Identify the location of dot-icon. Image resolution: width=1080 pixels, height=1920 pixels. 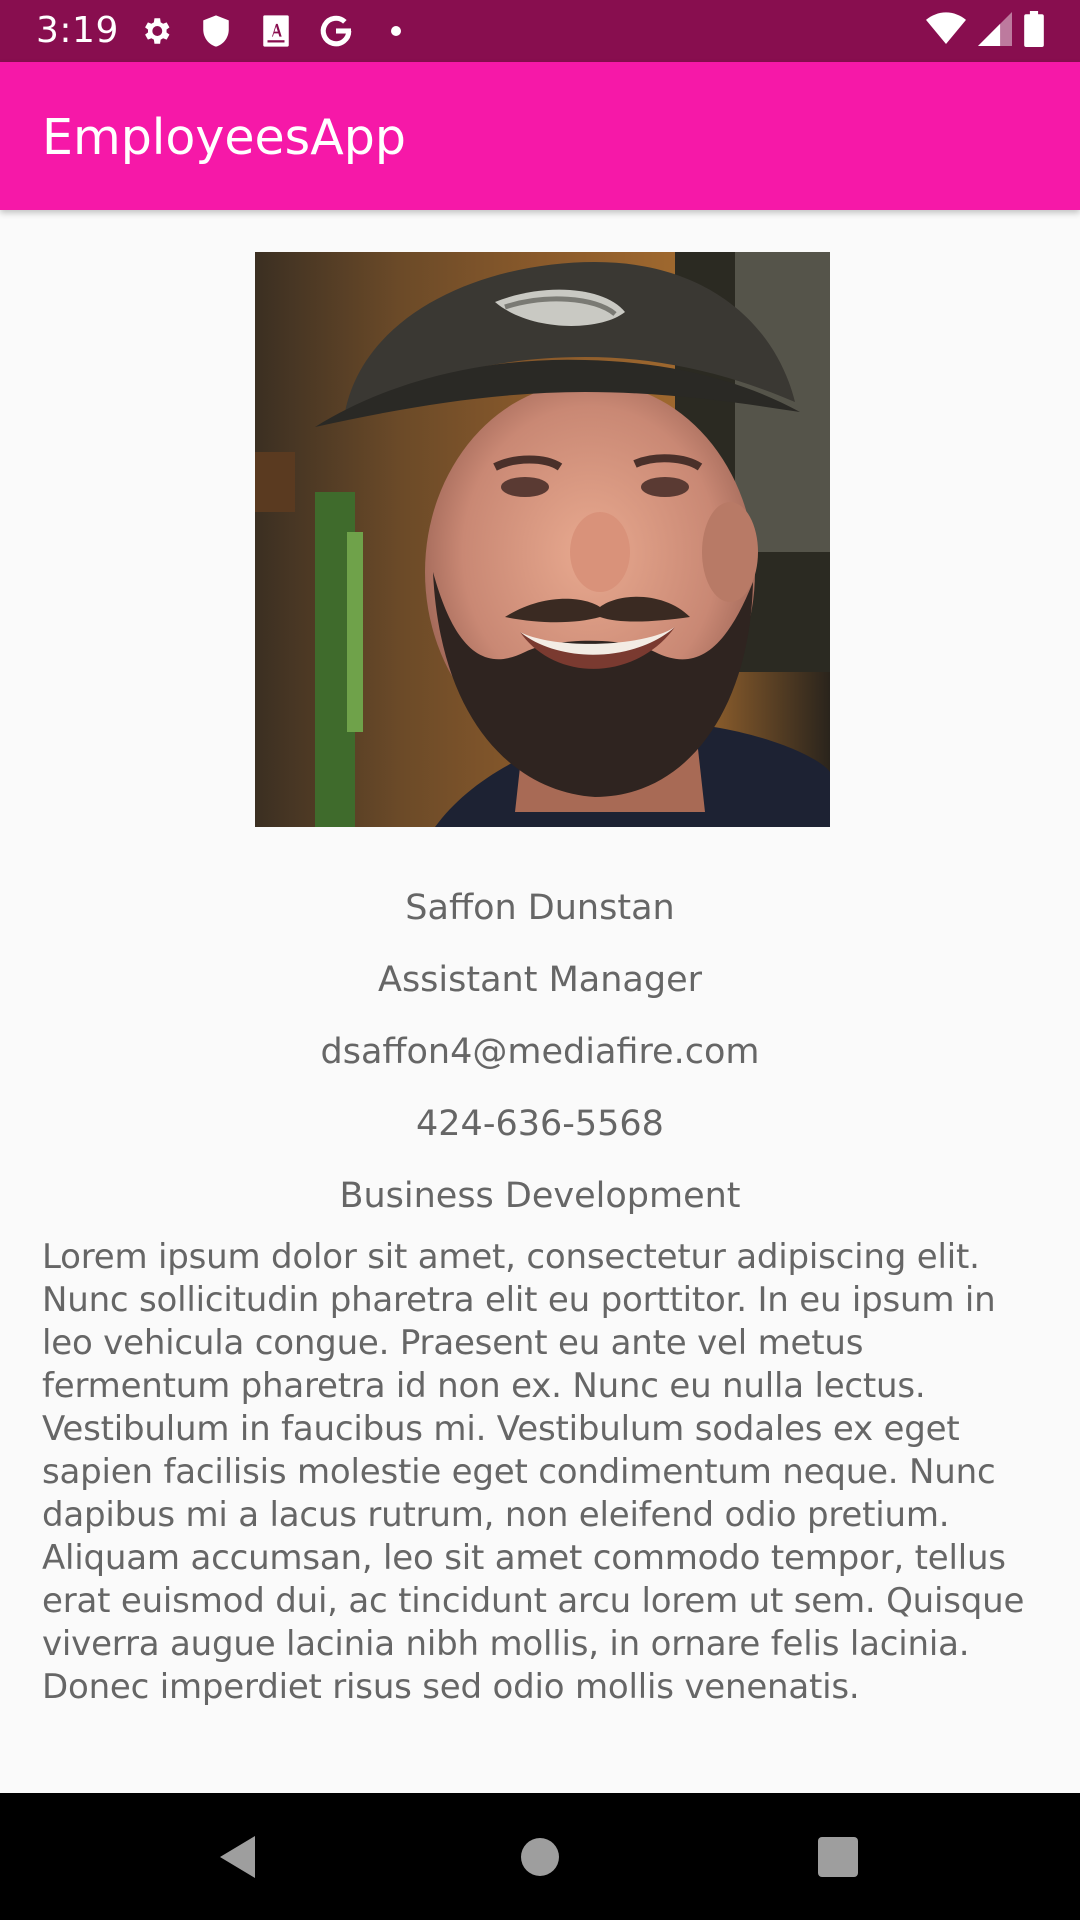
(396, 31).